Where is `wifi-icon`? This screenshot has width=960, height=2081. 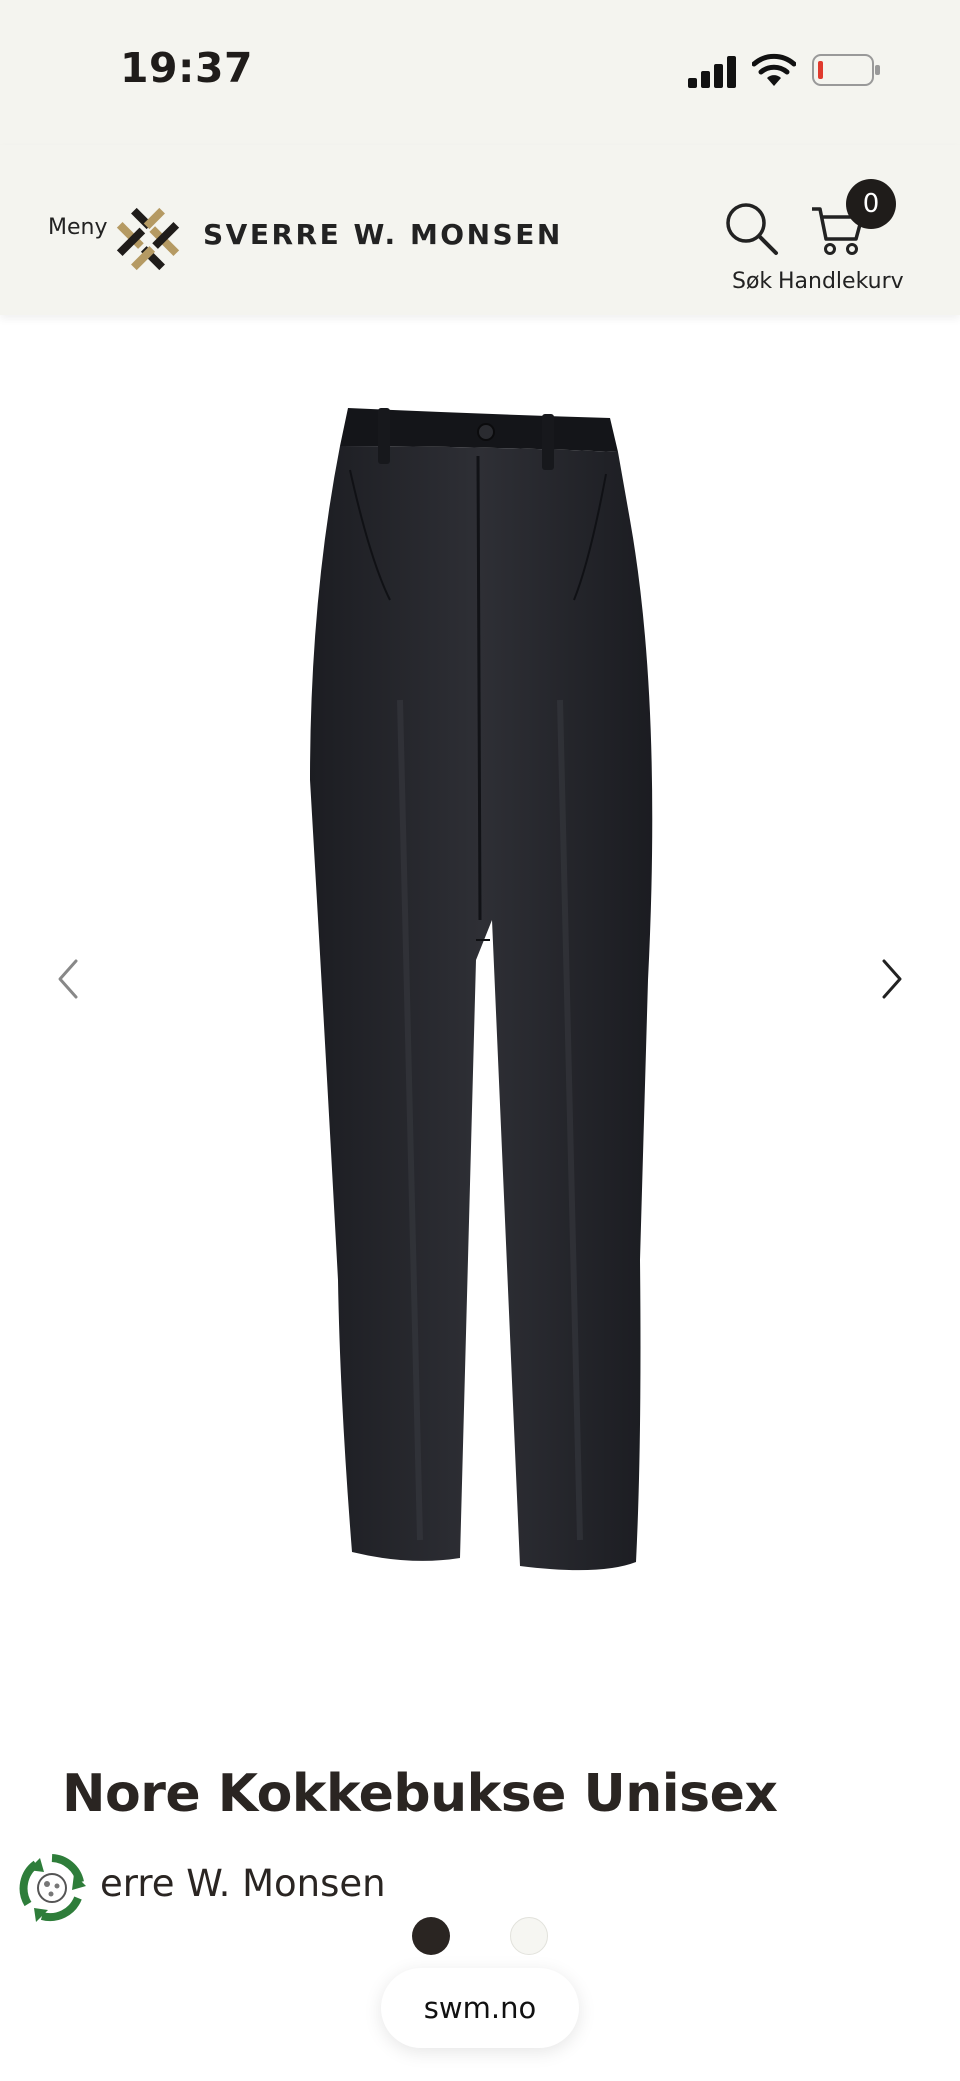
wifi-icon is located at coordinates (774, 70).